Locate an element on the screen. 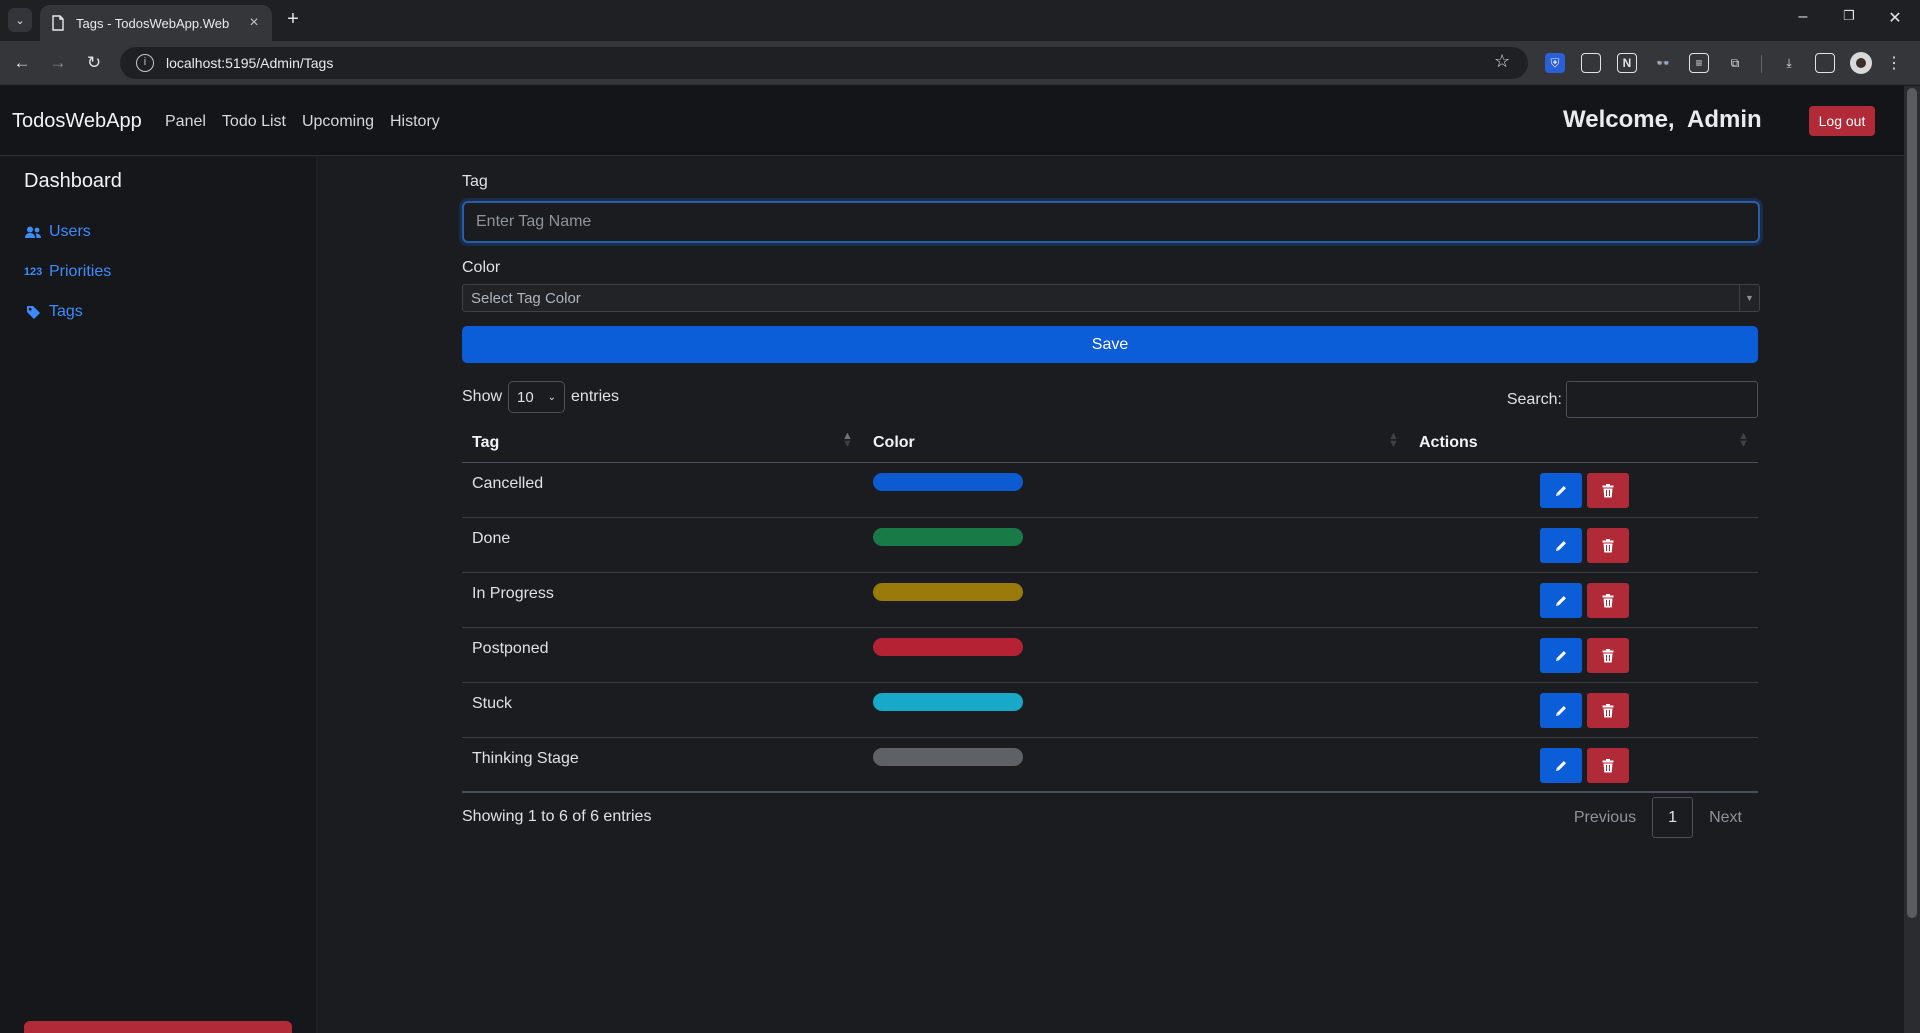 Image resolution: width=1920 pixels, height=1033 pixels. sidebar-item-label: Priorities is located at coordinates (80, 271).